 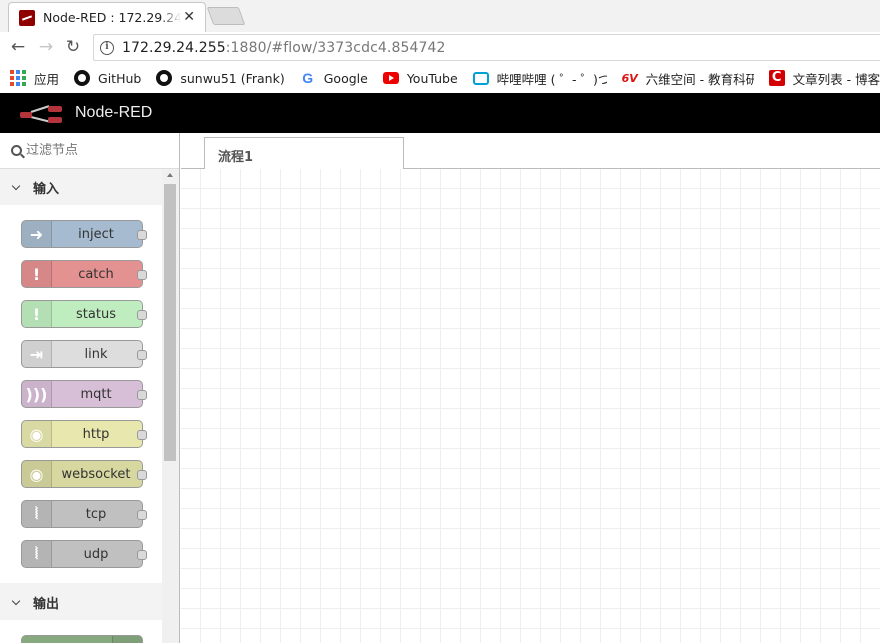 I want to click on tab-flow-1: 流程1, so click(x=304, y=153).